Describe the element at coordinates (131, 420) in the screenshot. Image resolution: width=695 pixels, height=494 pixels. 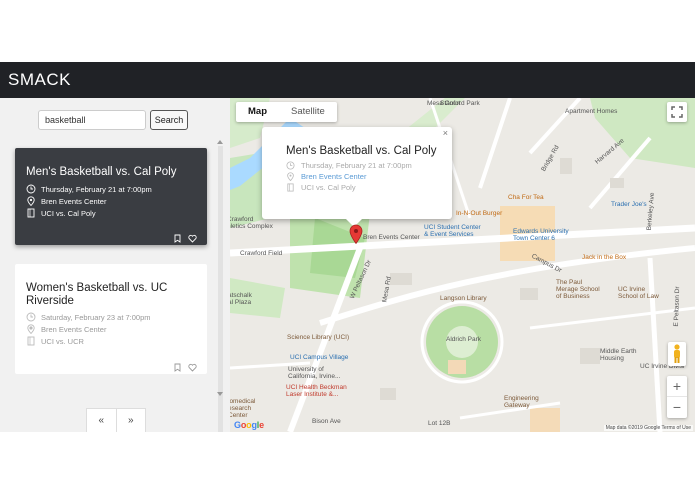
I see `next-page-button: »` at that location.